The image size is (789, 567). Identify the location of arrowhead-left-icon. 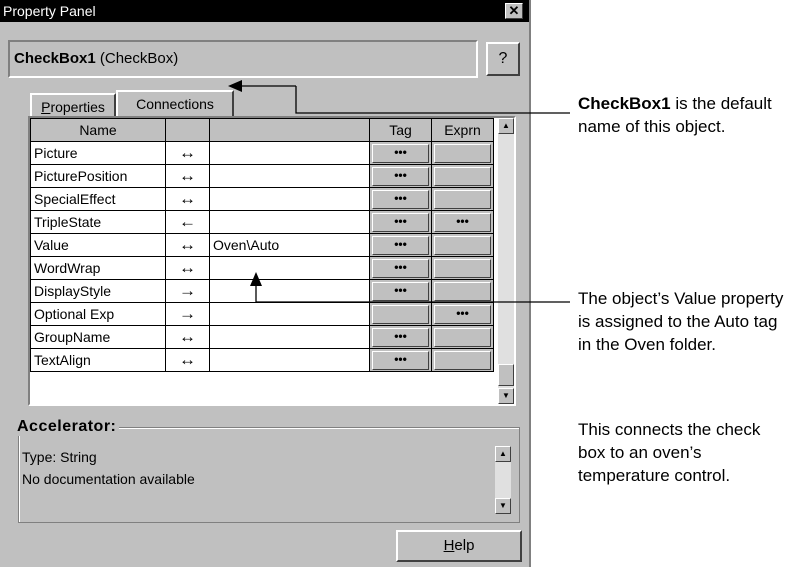
(235, 86).